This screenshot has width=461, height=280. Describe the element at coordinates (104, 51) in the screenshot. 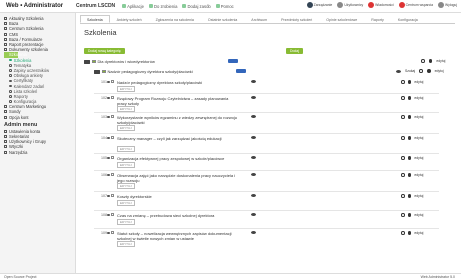

I see `add-category-button: Dodaj nową kategorię` at that location.